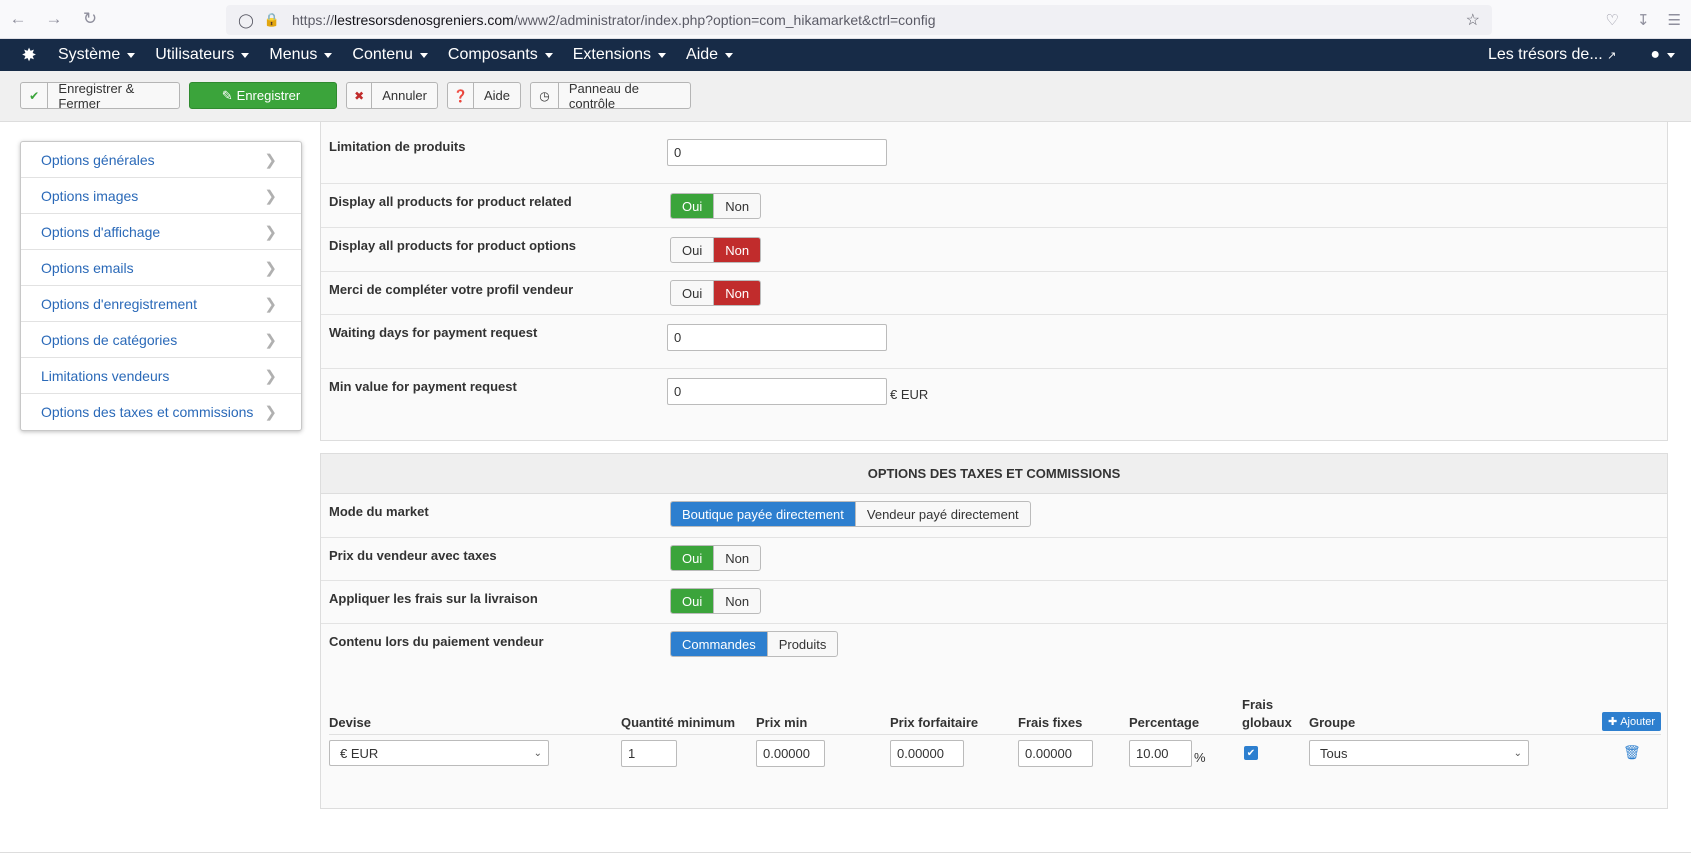 The image size is (1691, 854). I want to click on lock-icon: 🔒, so click(272, 20).